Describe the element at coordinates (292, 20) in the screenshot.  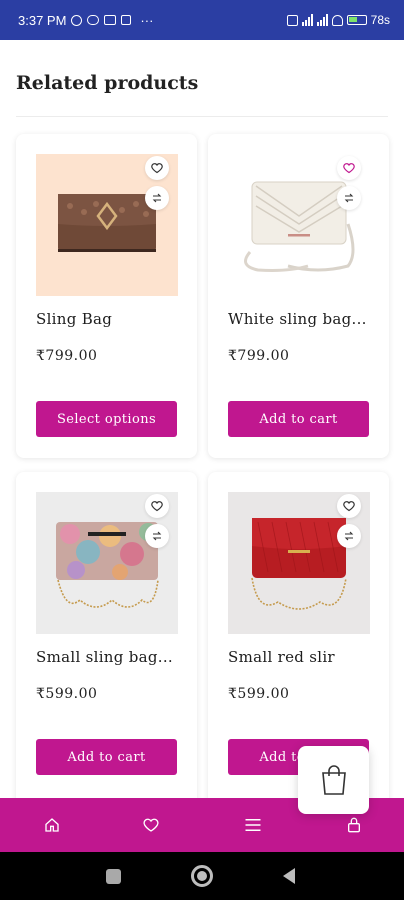
I see `volte-icon` at that location.